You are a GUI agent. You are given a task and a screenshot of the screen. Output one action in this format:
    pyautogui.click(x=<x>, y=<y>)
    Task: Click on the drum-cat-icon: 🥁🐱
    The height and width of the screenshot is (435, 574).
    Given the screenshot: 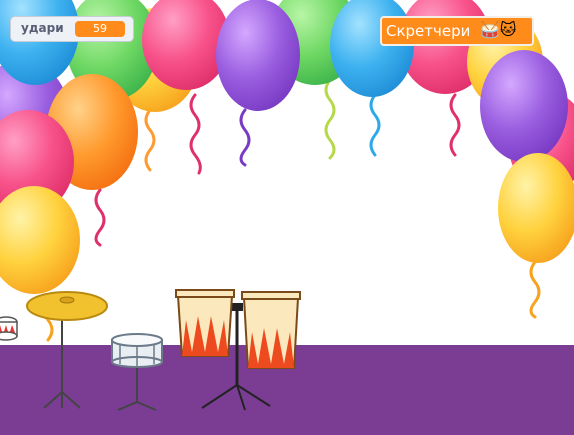 What is the action you would take?
    pyautogui.click(x=498, y=29)
    